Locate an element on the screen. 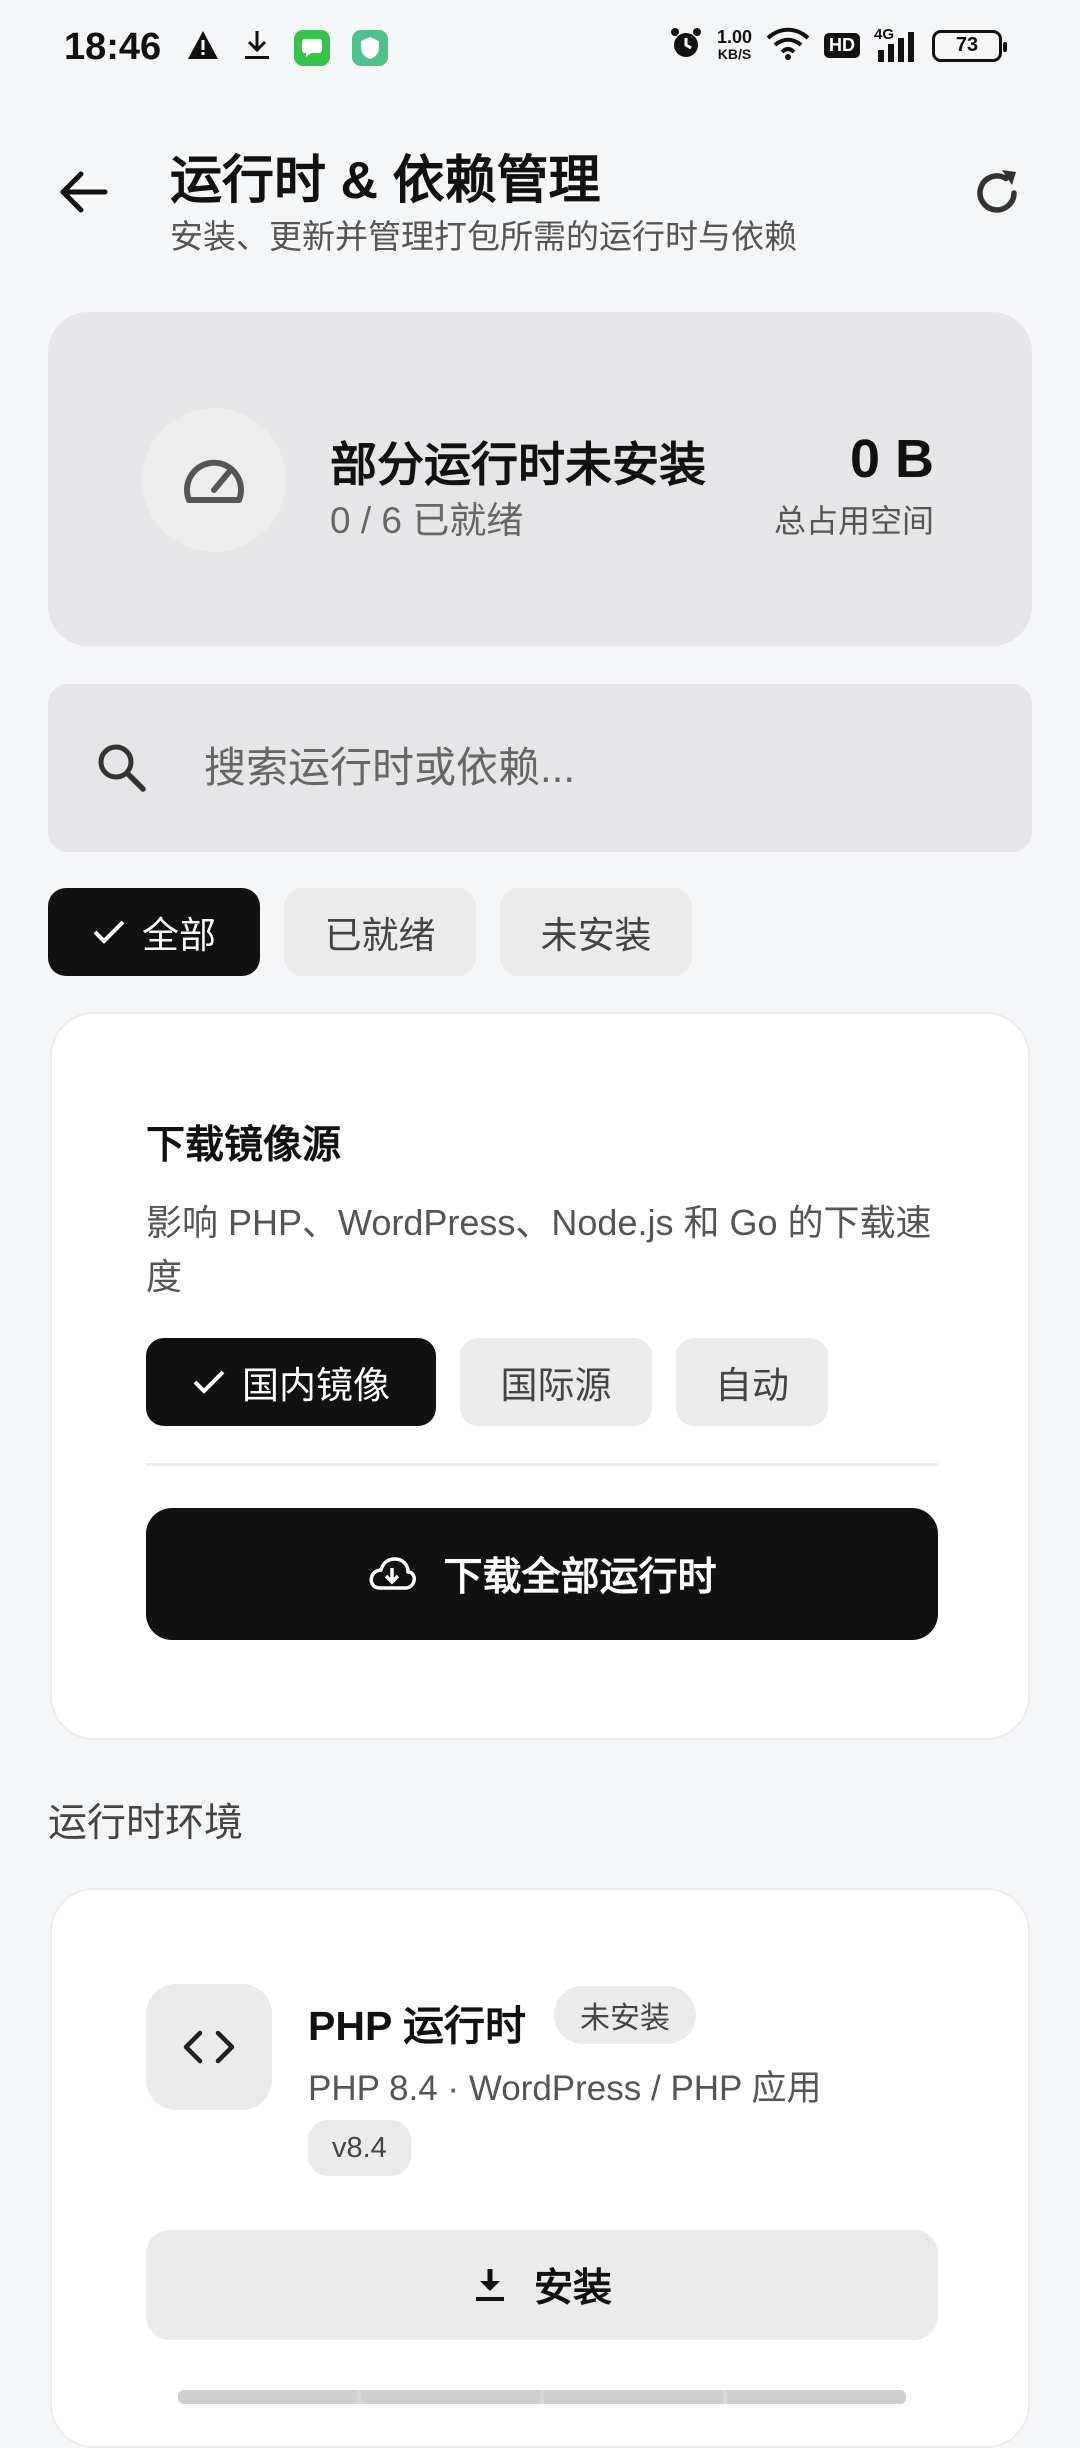 Image resolution: width=1080 pixels, height=2448 pixels. search-bar is located at coordinates (540, 768).